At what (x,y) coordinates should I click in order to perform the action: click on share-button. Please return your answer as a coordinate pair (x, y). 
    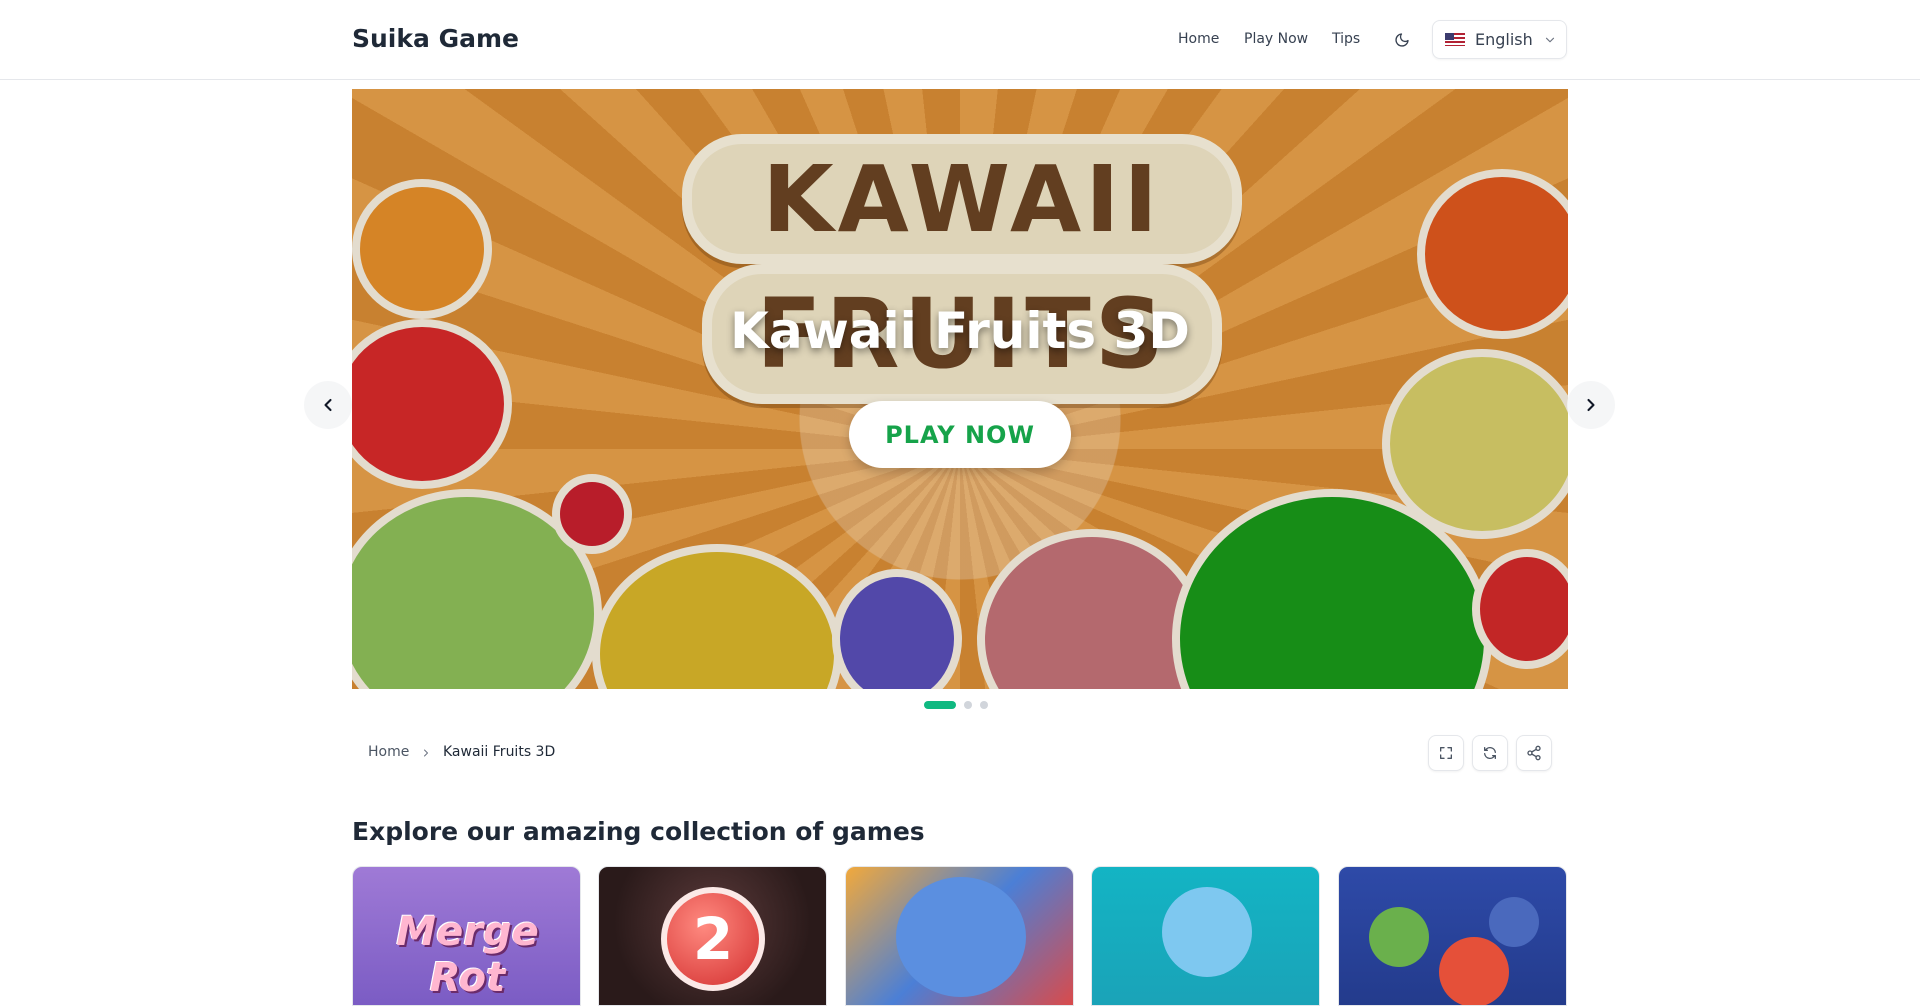
    Looking at the image, I should click on (1534, 753).